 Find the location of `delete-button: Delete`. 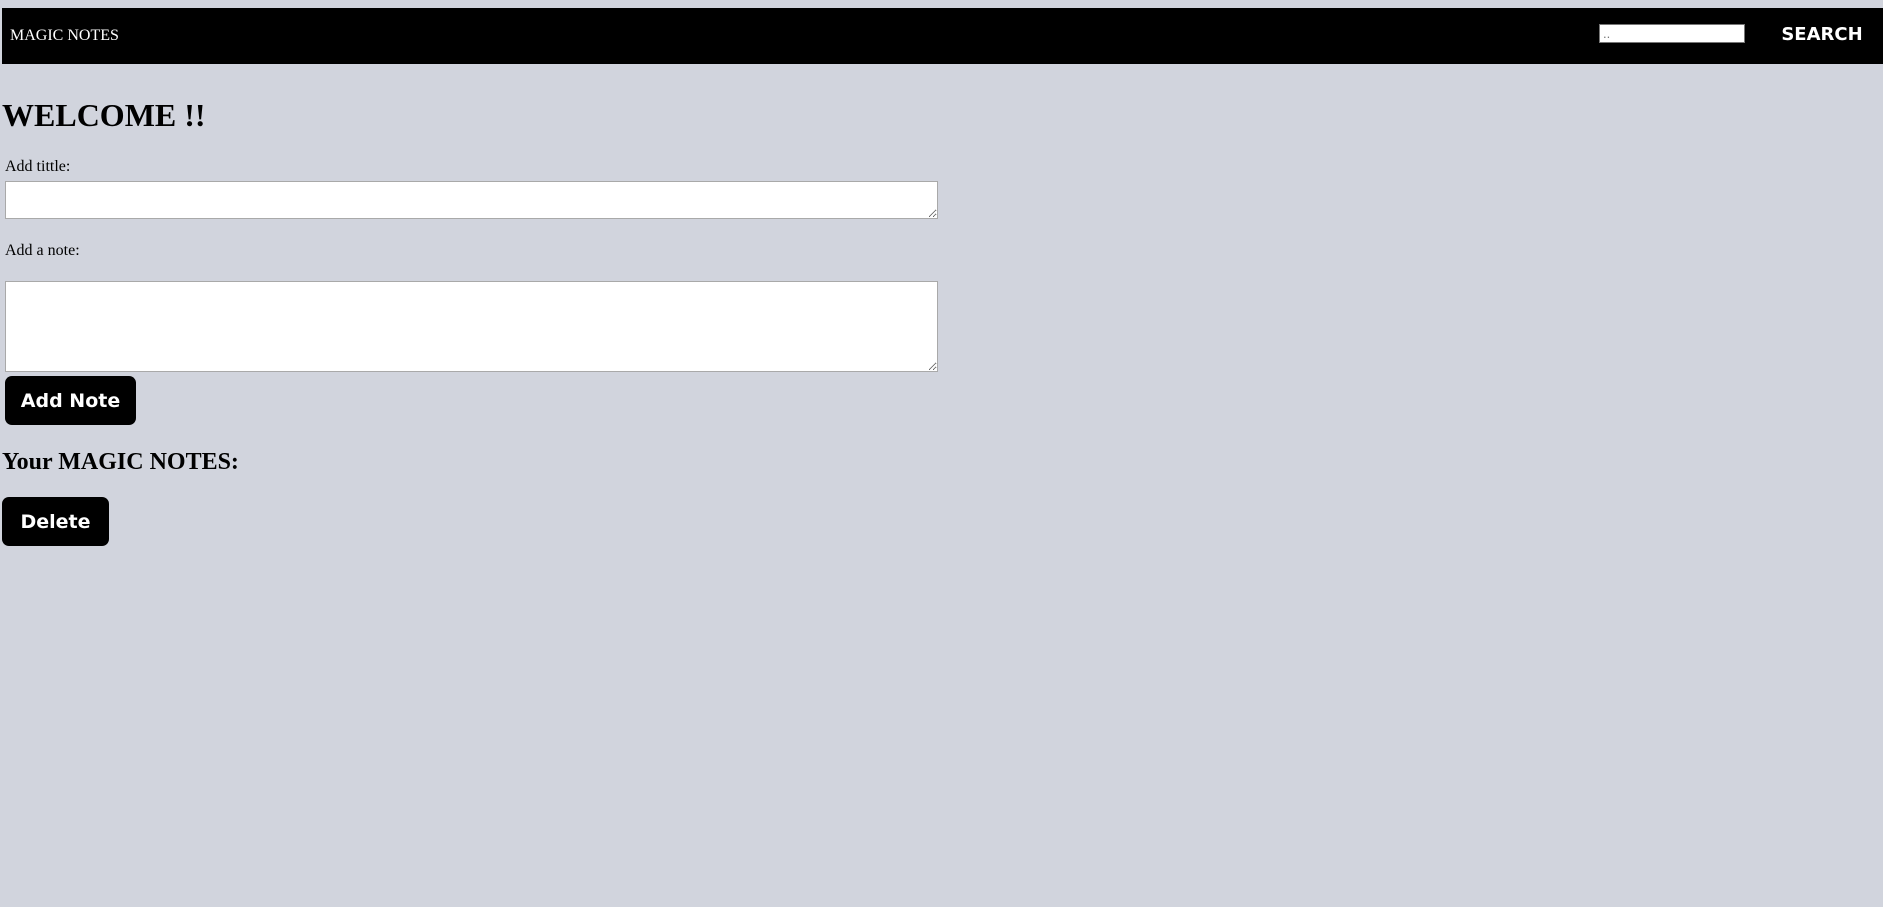

delete-button: Delete is located at coordinates (55, 521).